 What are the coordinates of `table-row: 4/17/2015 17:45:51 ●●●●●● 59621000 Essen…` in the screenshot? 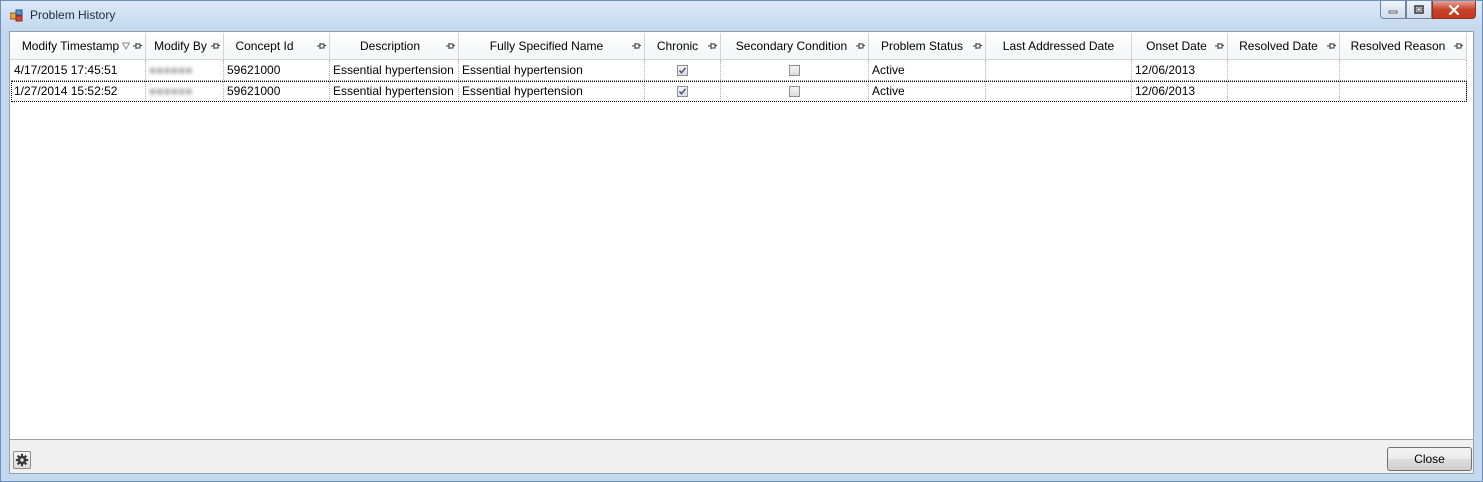 It's located at (739, 70).